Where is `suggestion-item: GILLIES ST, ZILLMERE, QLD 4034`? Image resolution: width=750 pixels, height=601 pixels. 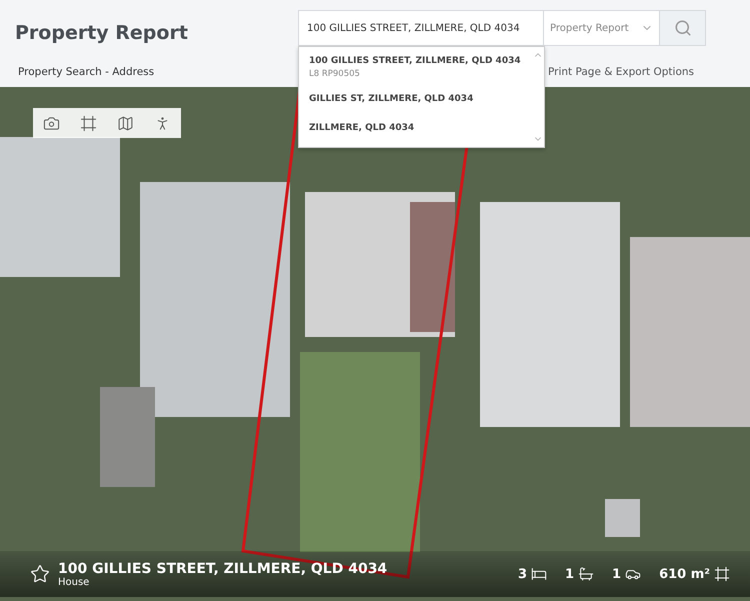
suggestion-item: GILLIES ST, ZILLMERE, QLD 4034 is located at coordinates (415, 99).